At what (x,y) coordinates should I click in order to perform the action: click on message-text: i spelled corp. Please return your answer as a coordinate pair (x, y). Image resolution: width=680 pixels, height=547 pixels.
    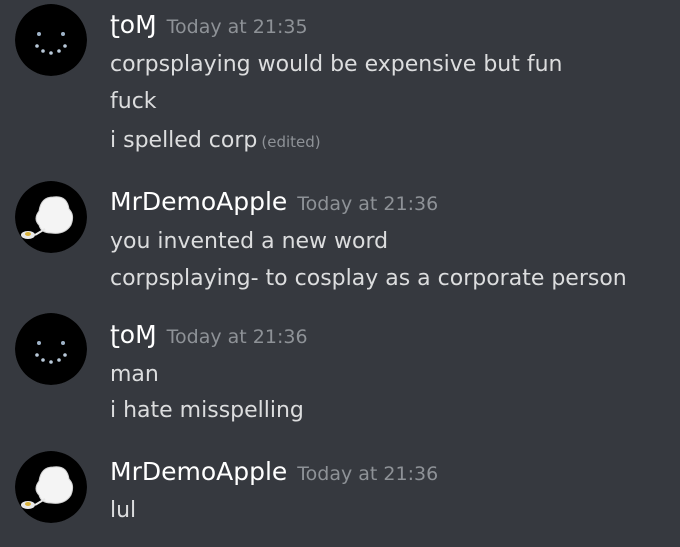
    Looking at the image, I should click on (184, 140).